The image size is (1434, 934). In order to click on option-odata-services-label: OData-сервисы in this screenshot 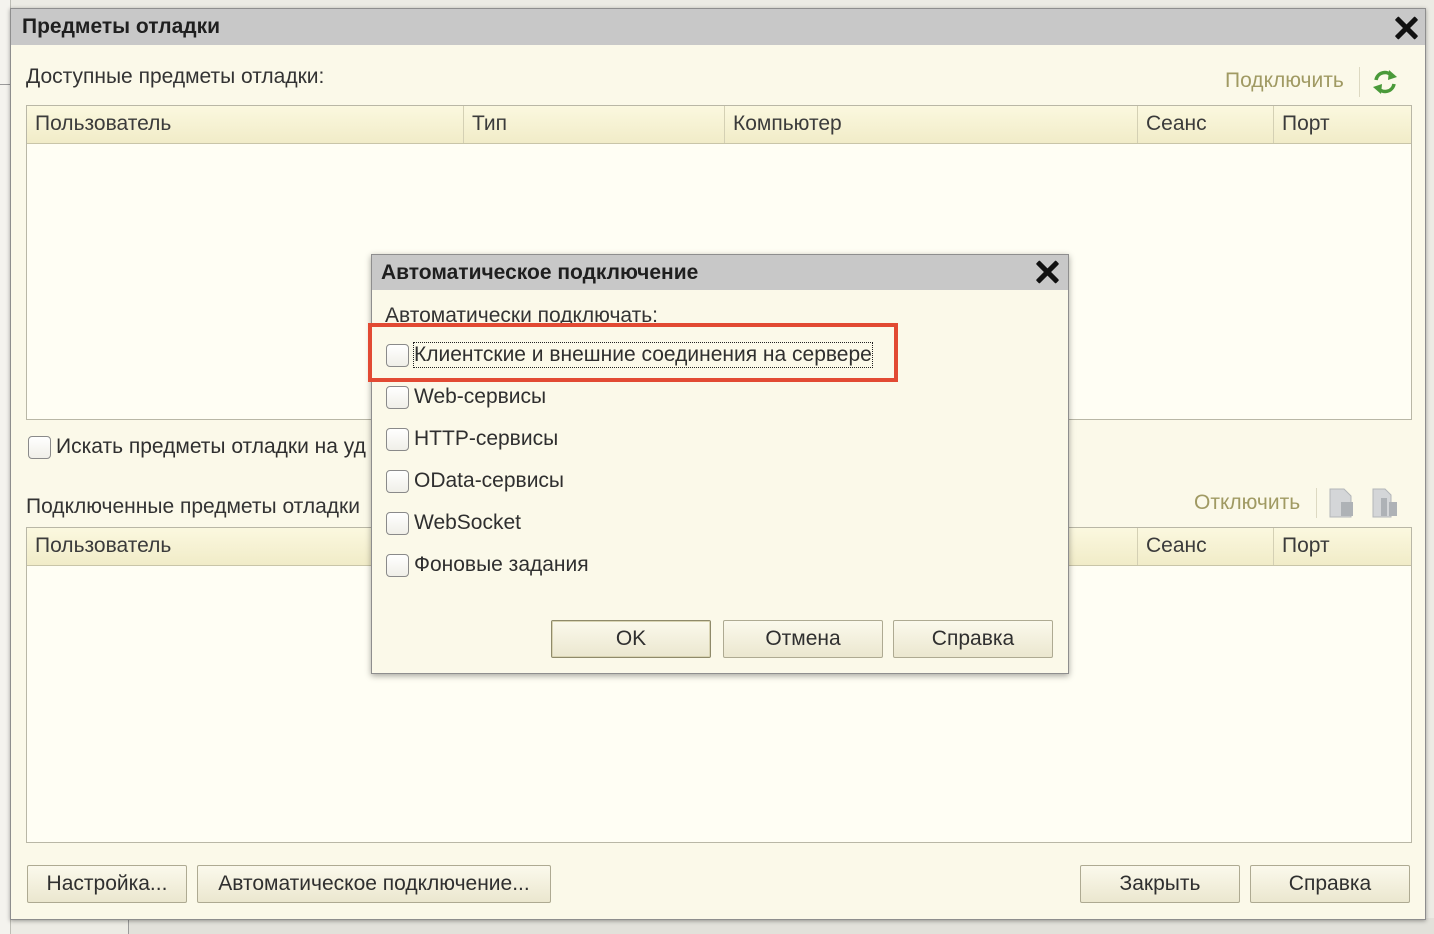, I will do `click(489, 481)`.